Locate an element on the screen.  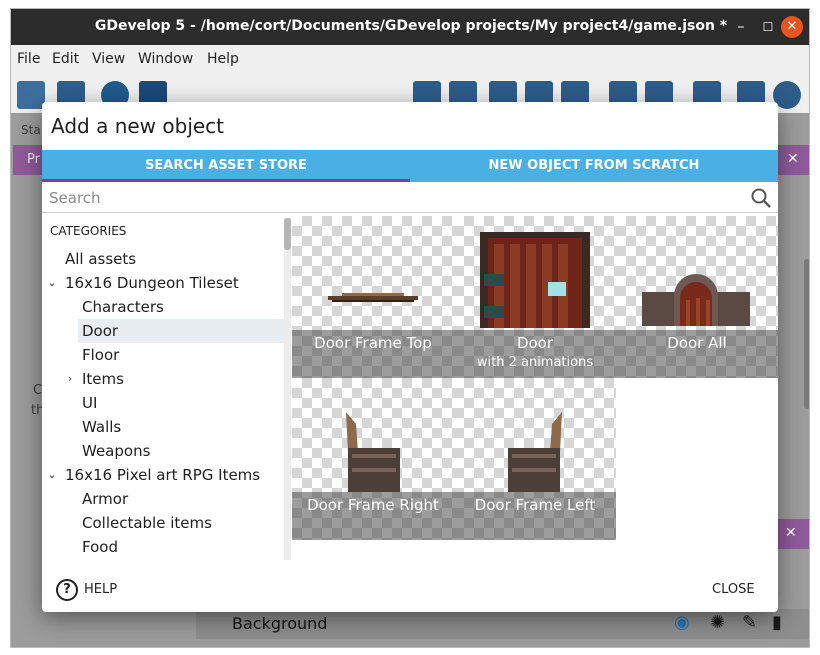
bg-tab-close-icon: ✕ is located at coordinates (793, 159).